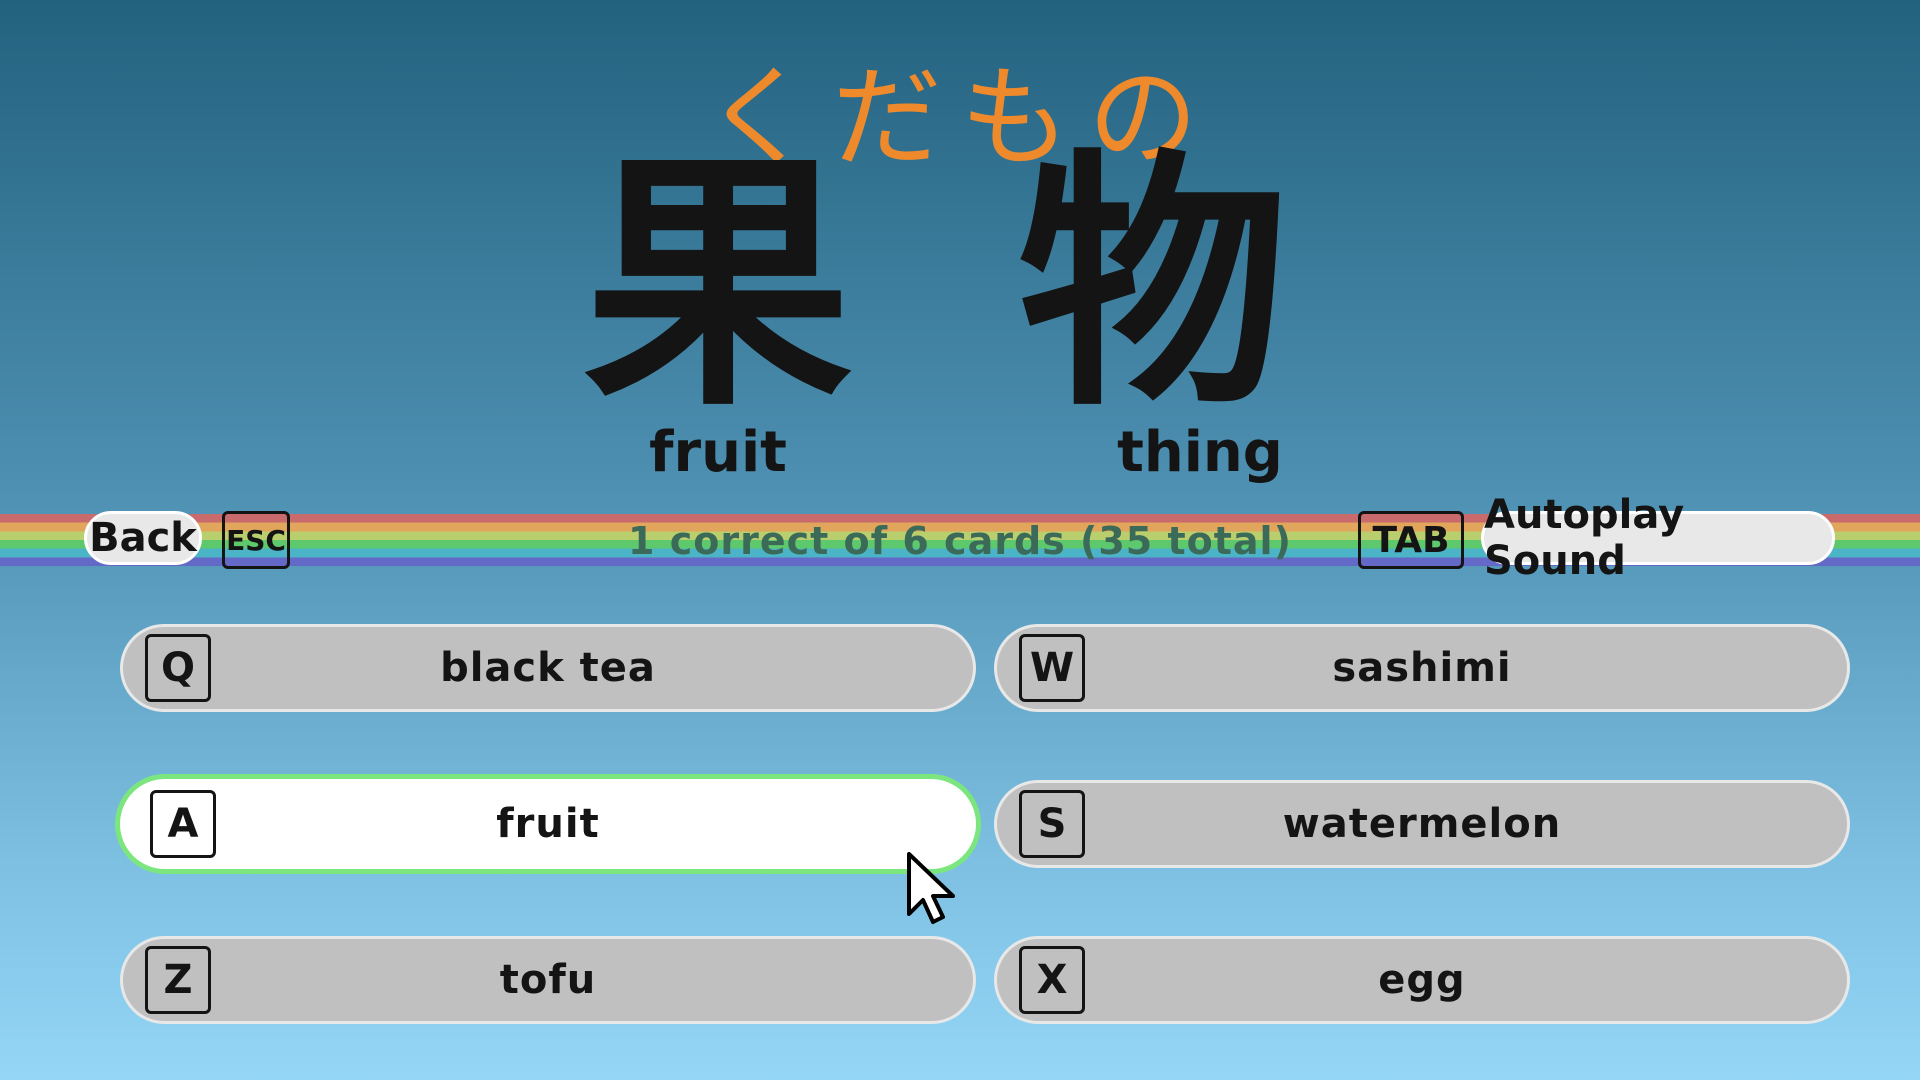  I want to click on choice-w: W sashimi, so click(1422, 668).